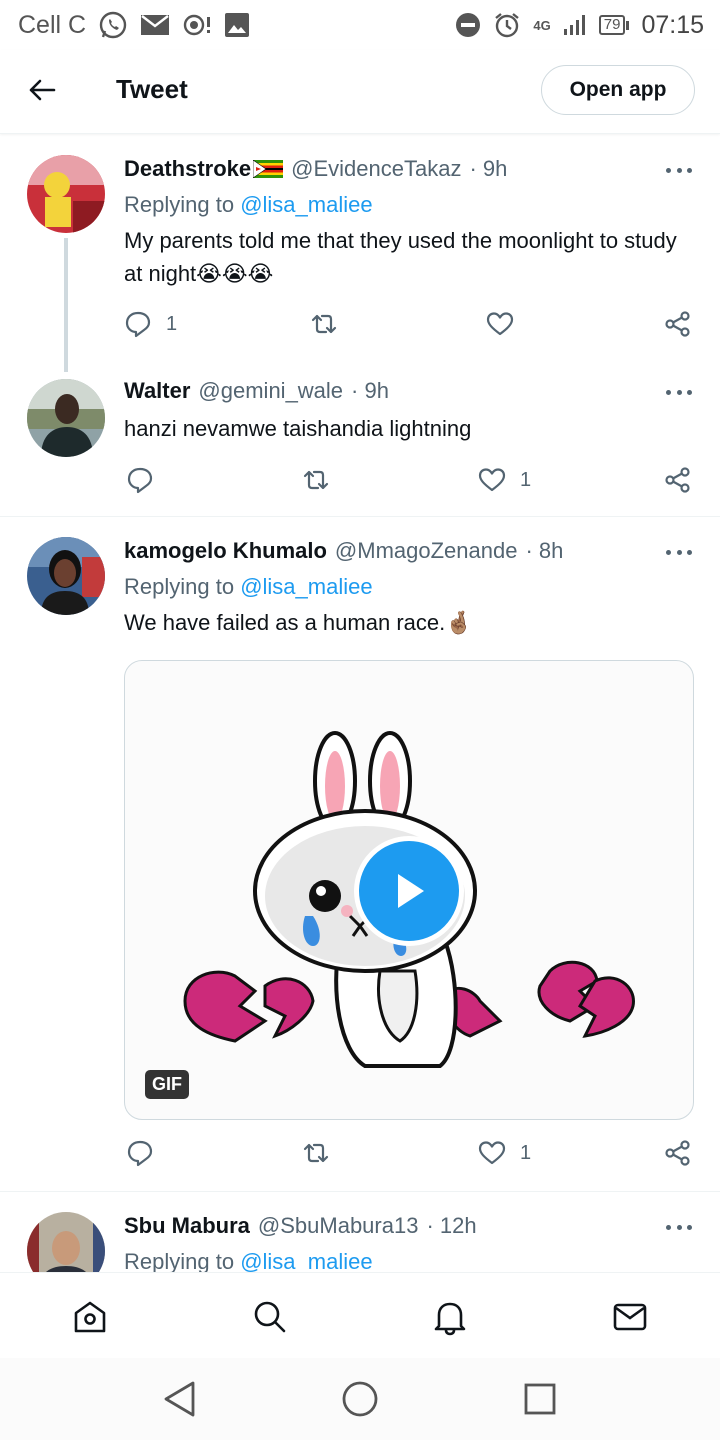 The height and width of the screenshot is (1440, 720). What do you see at coordinates (426, 551) in the screenshot?
I see `user-handle: @MmagoZenande` at bounding box center [426, 551].